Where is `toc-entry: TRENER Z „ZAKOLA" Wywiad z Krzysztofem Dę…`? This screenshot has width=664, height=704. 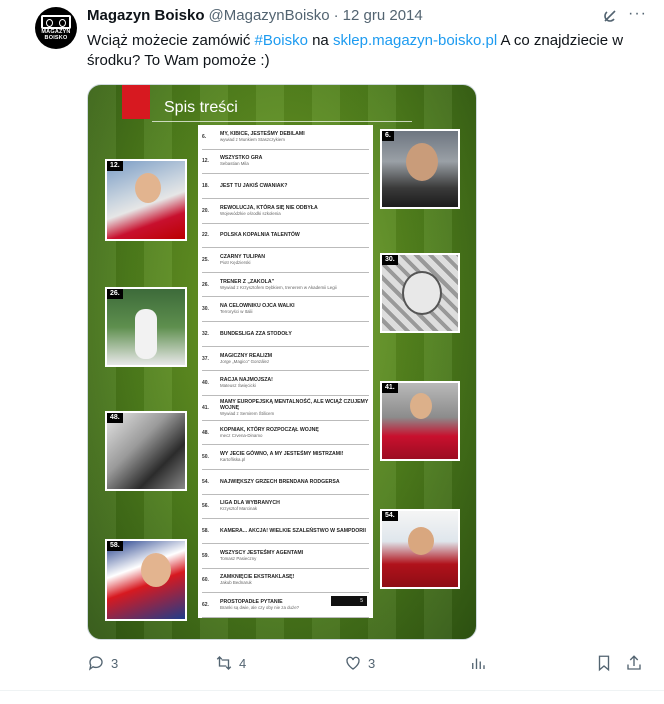 toc-entry: TRENER Z „ZAKOLA" Wywiad z Krzysztofem Dę… is located at coordinates (294, 285).